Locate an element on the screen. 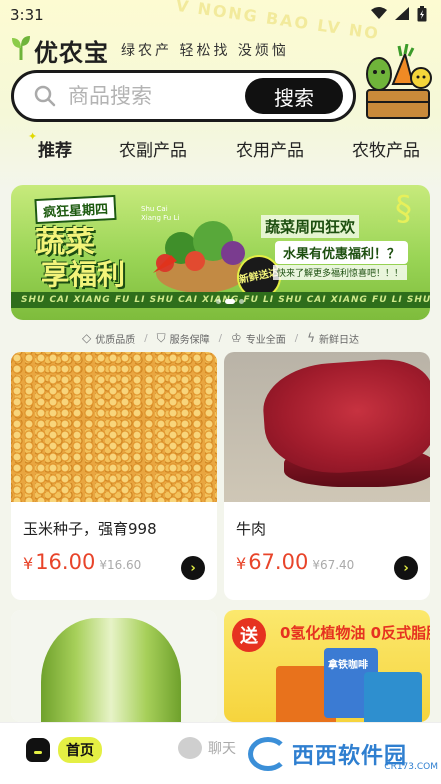 The image size is (441, 784). tab-recommend: ✦ 推荐 is located at coordinates (55, 145).